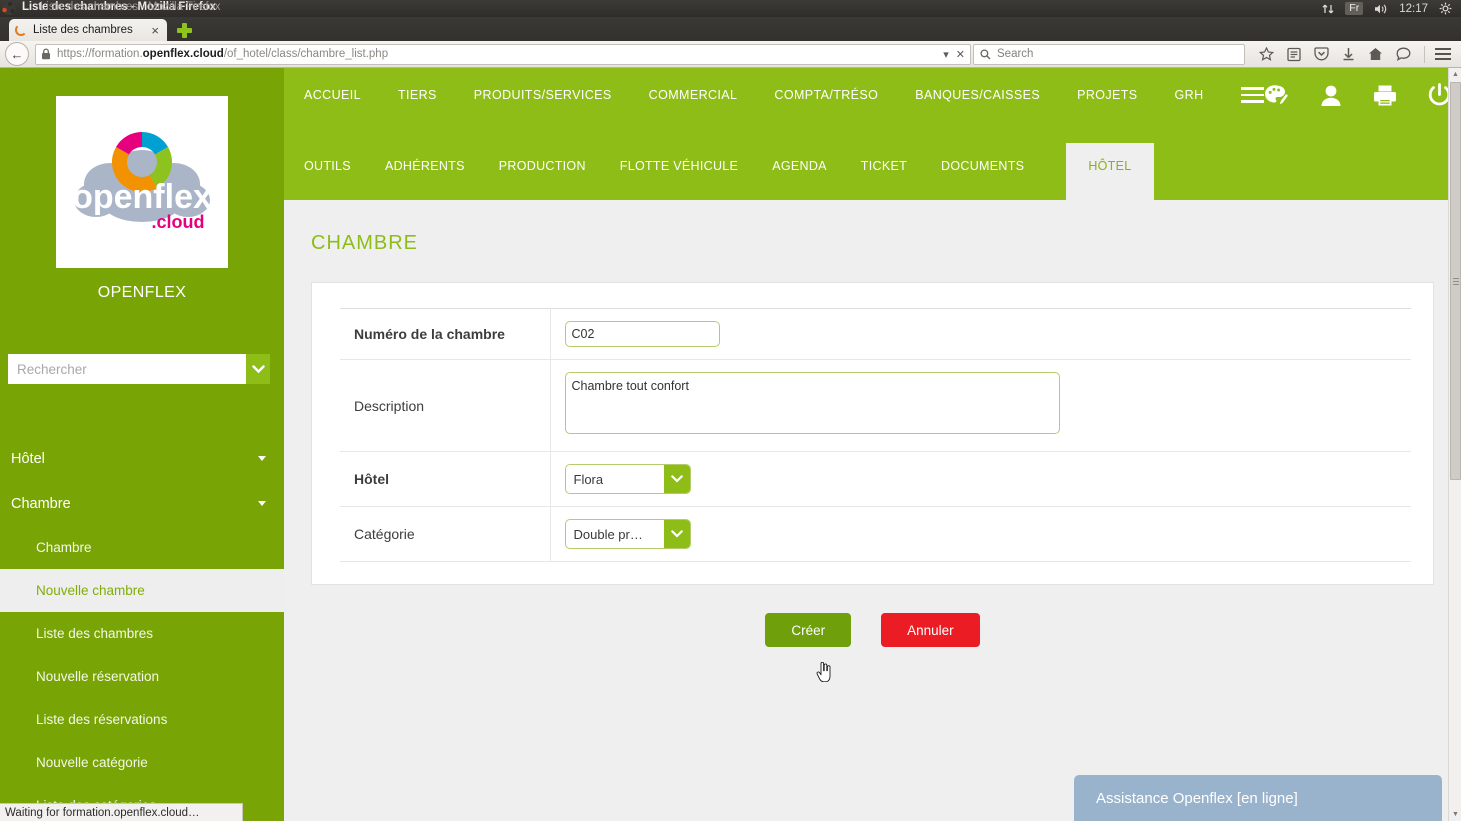 Image resolution: width=1461 pixels, height=821 pixels. I want to click on sidebar-item-nouvelle-categorie: Nouvelle catégorie, so click(142, 762).